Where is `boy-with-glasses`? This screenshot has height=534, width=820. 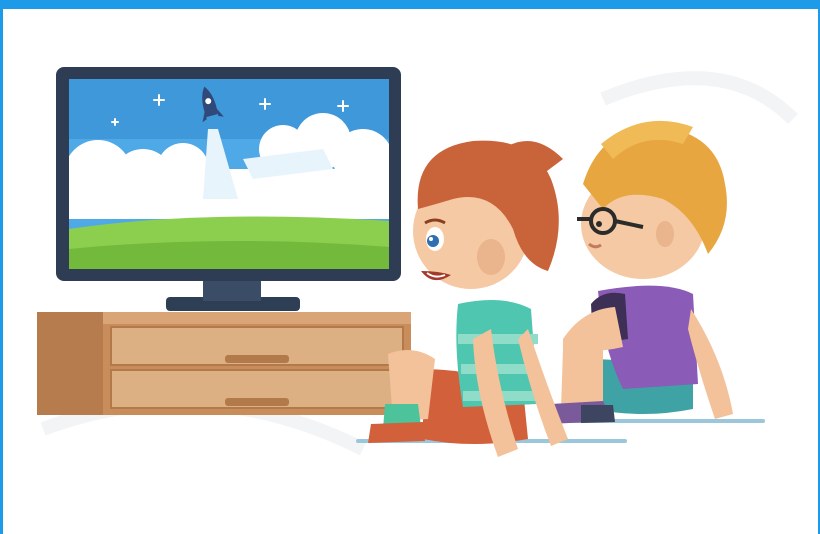 boy-with-glasses is located at coordinates (640, 272).